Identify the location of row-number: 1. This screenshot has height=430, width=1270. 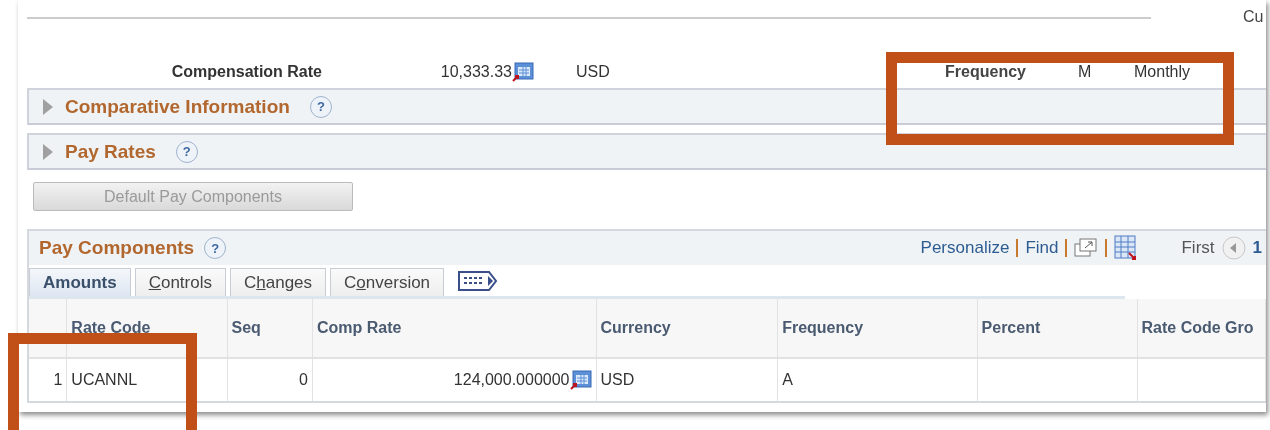
(58, 379).